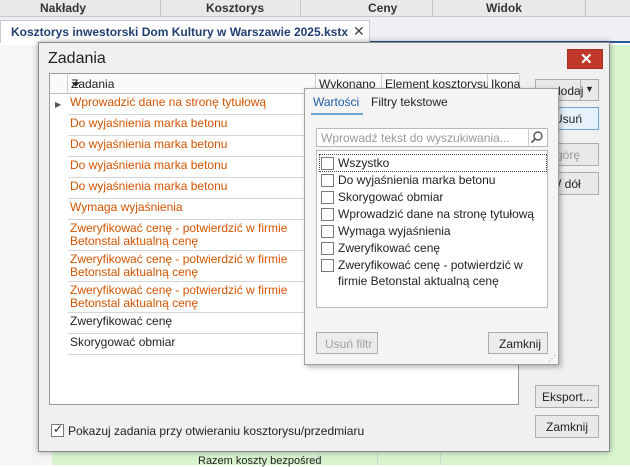 The image size is (630, 467). I want to click on filter-item-label: Skorygować obmiar, so click(391, 197).